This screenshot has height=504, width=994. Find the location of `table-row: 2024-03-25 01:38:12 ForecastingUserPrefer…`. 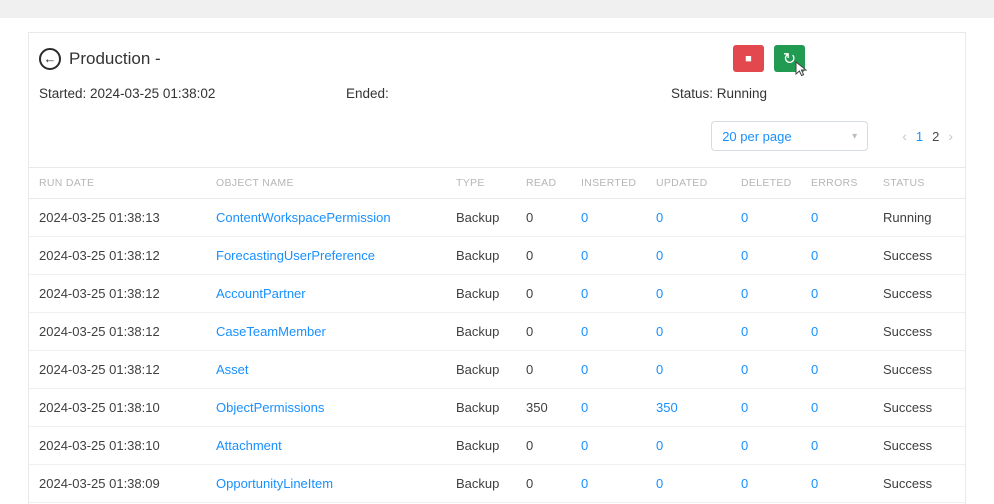

table-row: 2024-03-25 01:38:12 ForecastingUserPrefer… is located at coordinates (497, 255).